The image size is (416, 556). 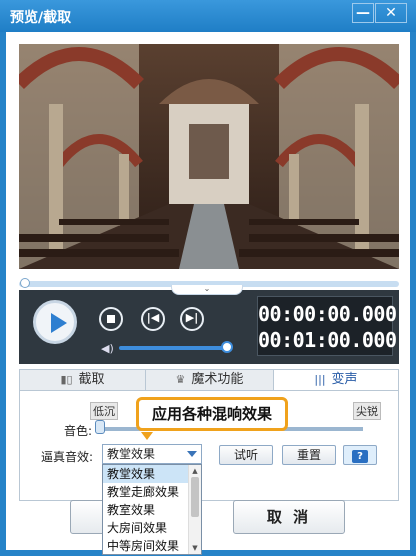 What do you see at coordinates (195, 471) in the screenshot?
I see `scroll-up-icon: ▲` at bounding box center [195, 471].